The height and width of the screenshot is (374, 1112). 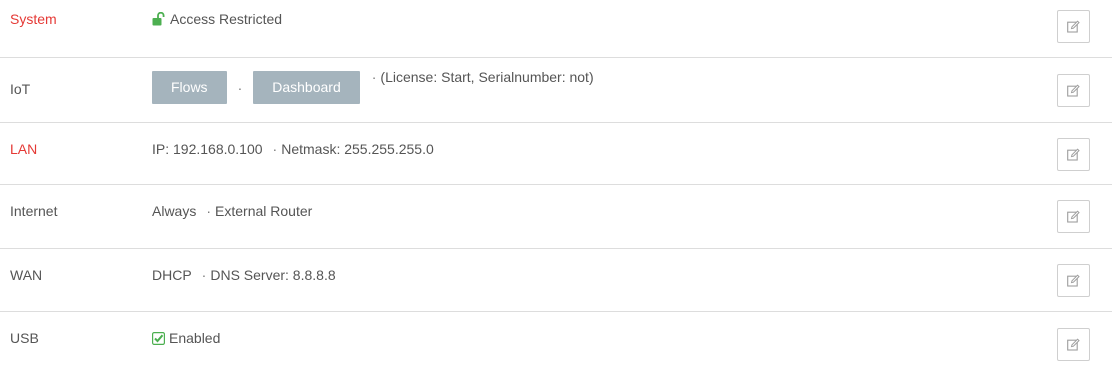 I want to click on row-value-usb: Enabled, so click(x=186, y=338).